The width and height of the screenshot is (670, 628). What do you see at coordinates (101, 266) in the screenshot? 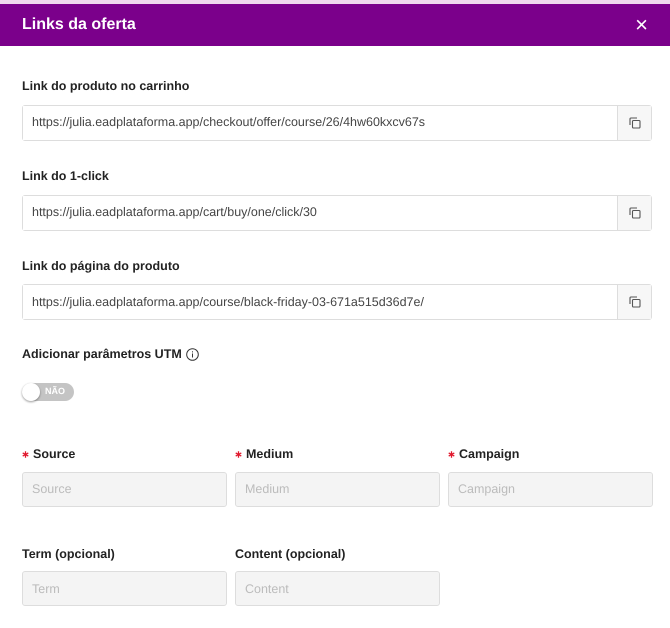
I see `field-label: Link do página do produto` at bounding box center [101, 266].